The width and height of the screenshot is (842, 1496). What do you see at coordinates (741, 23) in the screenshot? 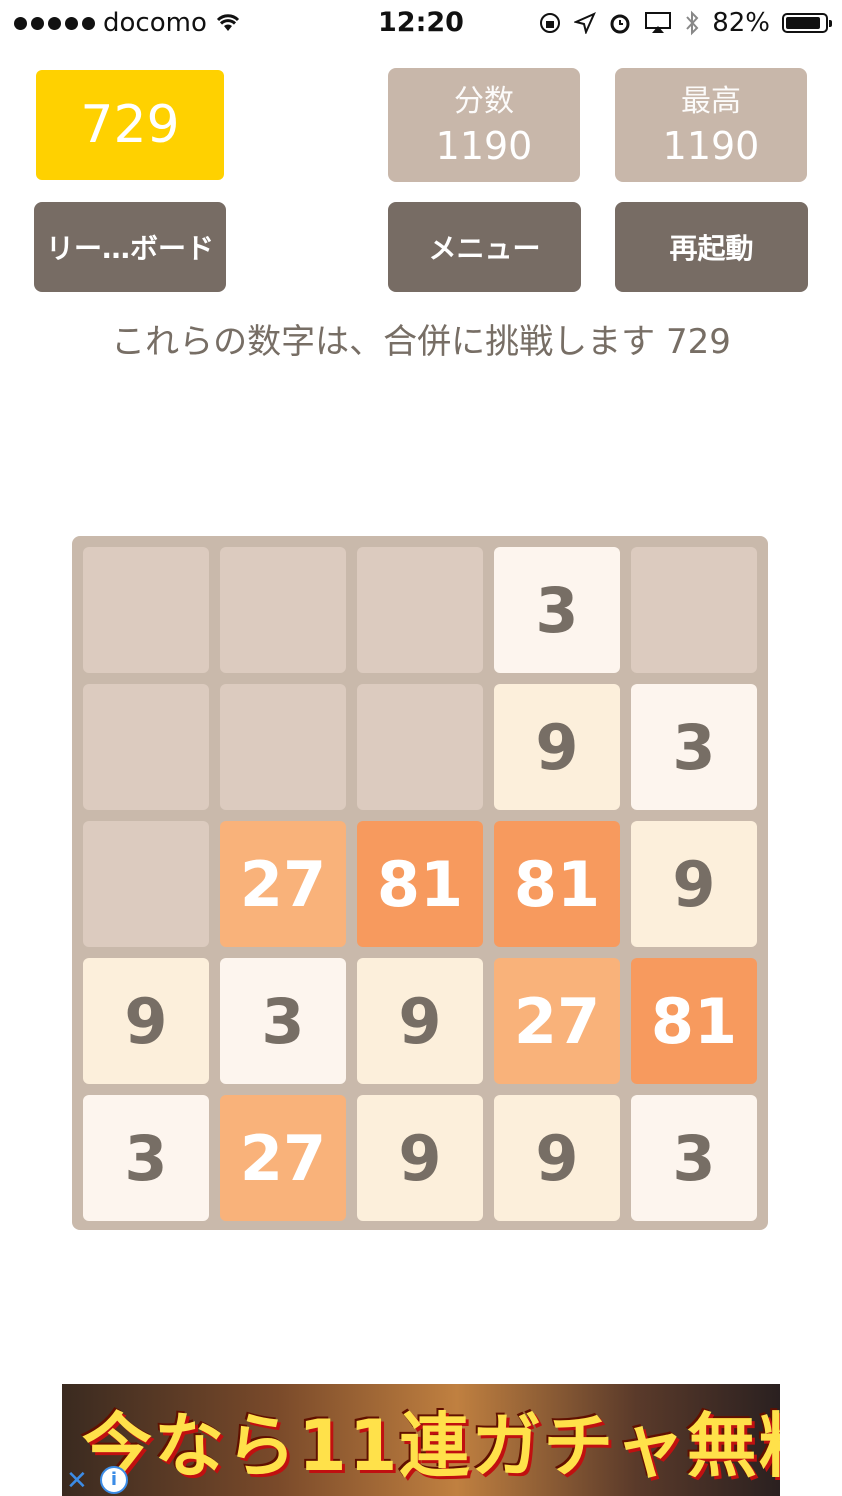
I see `battery-percent: 82%` at bounding box center [741, 23].